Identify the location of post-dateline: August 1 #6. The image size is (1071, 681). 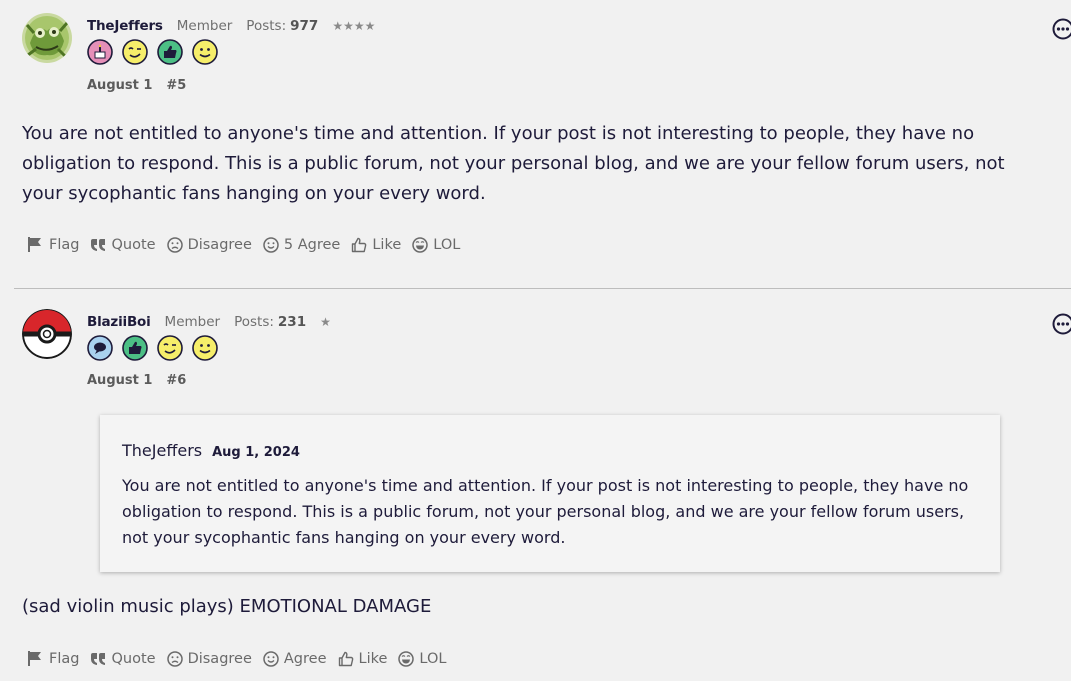
(136, 380).